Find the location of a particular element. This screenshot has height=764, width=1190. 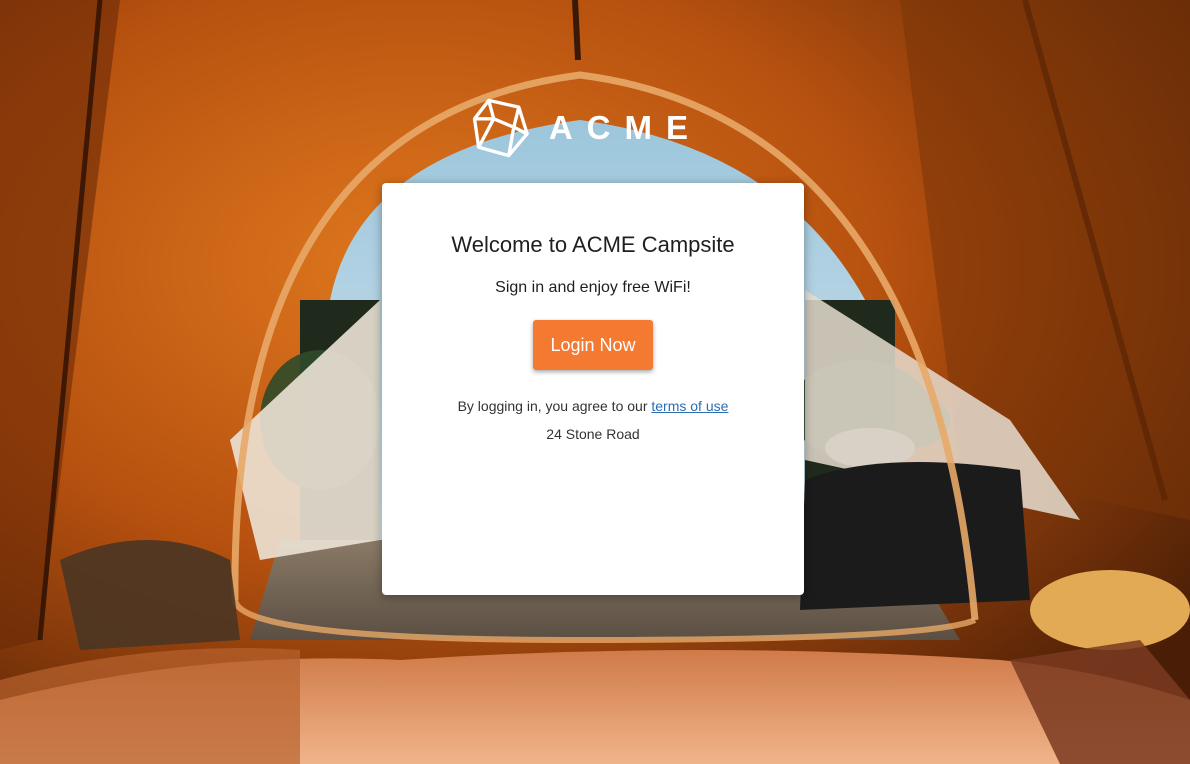

acme-logo: ACME is located at coordinates (587, 128).